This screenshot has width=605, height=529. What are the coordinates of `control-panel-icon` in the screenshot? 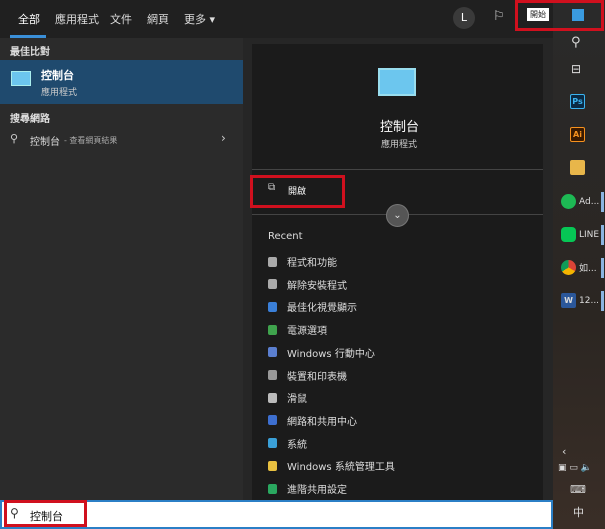 It's located at (21, 78).